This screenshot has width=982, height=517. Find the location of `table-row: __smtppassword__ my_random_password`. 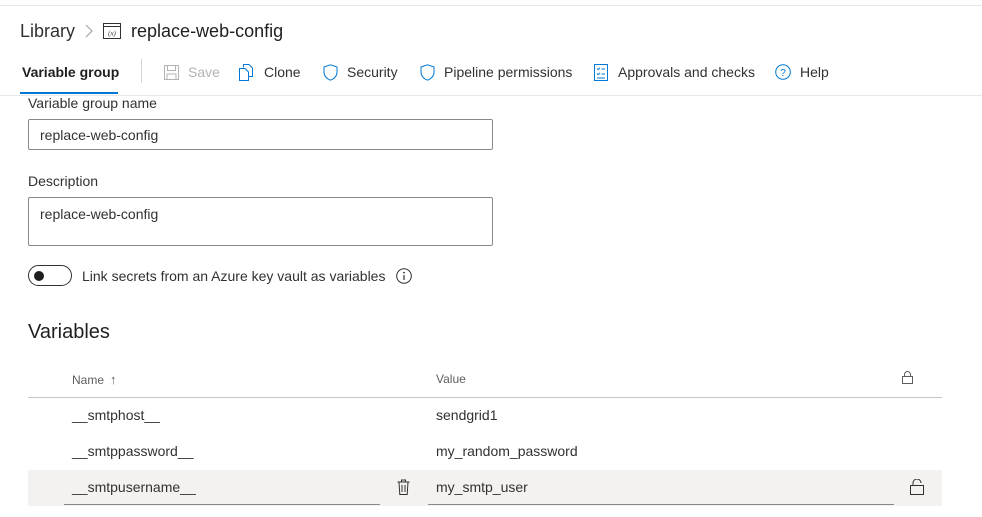

table-row: __smtppassword__ my_random_password is located at coordinates (485, 452).